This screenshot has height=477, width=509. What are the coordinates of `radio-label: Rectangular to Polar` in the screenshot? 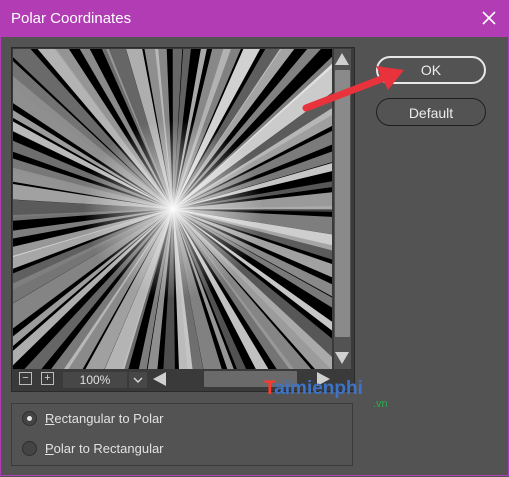 It's located at (104, 418).